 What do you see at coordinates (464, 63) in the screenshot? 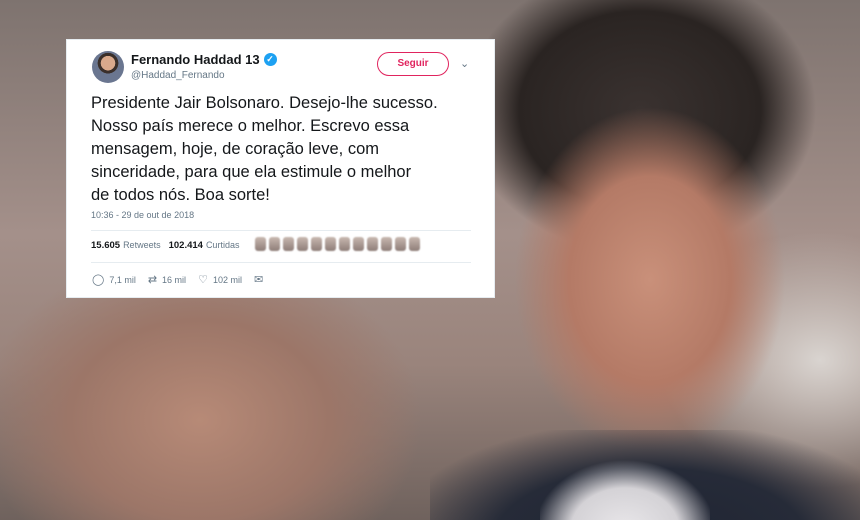
I see `chevron-down-icon: ⌄` at bounding box center [464, 63].